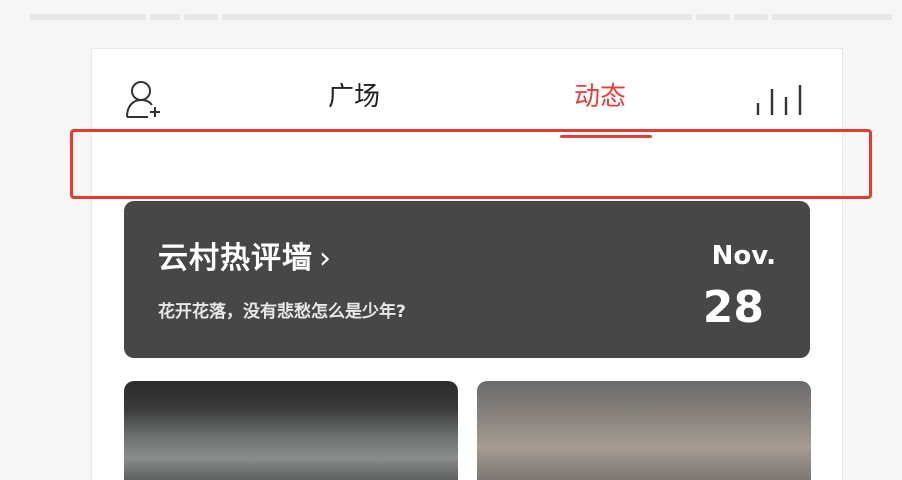 This screenshot has height=480, width=902. Describe the element at coordinates (644, 430) in the screenshot. I see `post-image-crowd` at that location.